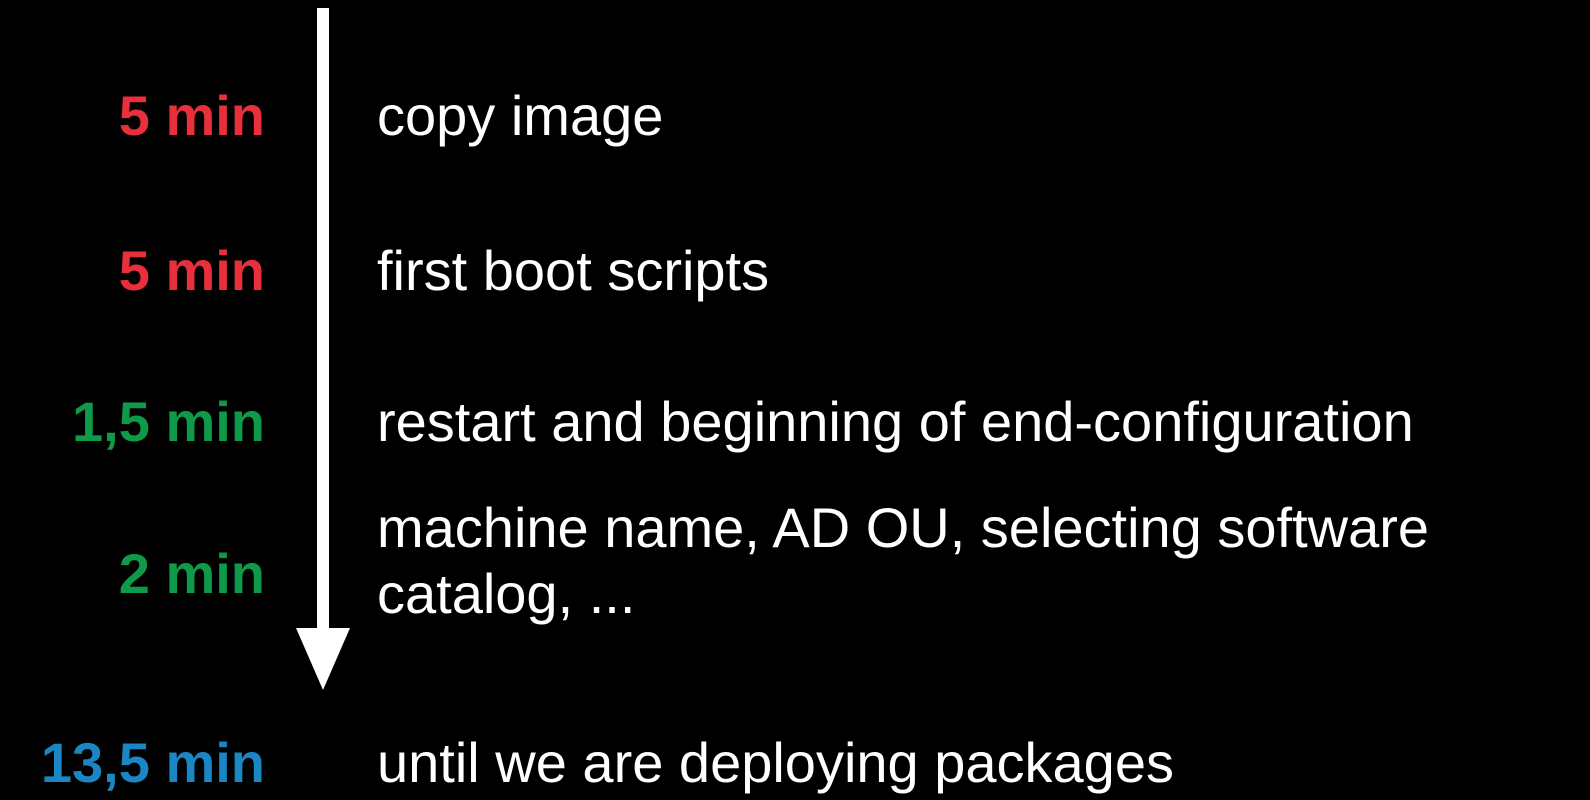 The width and height of the screenshot is (1590, 800). I want to click on step-1-label: copy image, so click(520, 115).